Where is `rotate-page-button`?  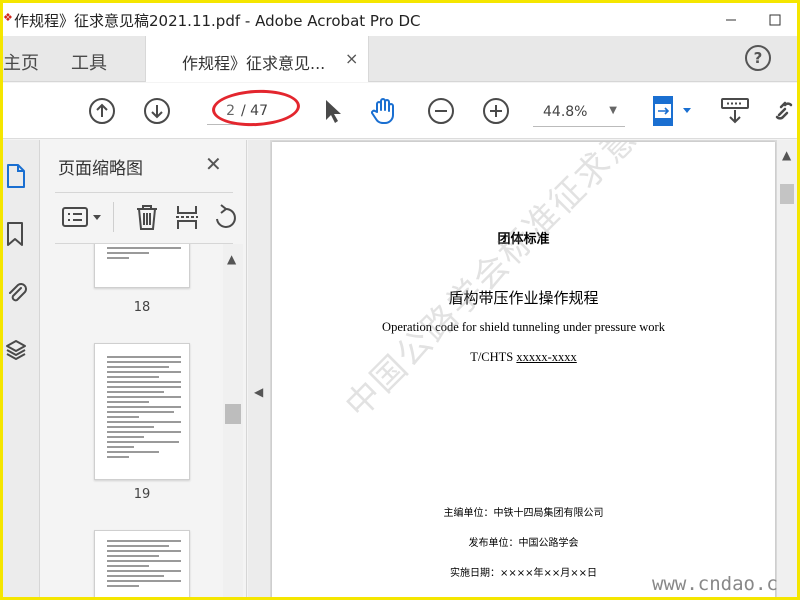 rotate-page-button is located at coordinates (226, 217).